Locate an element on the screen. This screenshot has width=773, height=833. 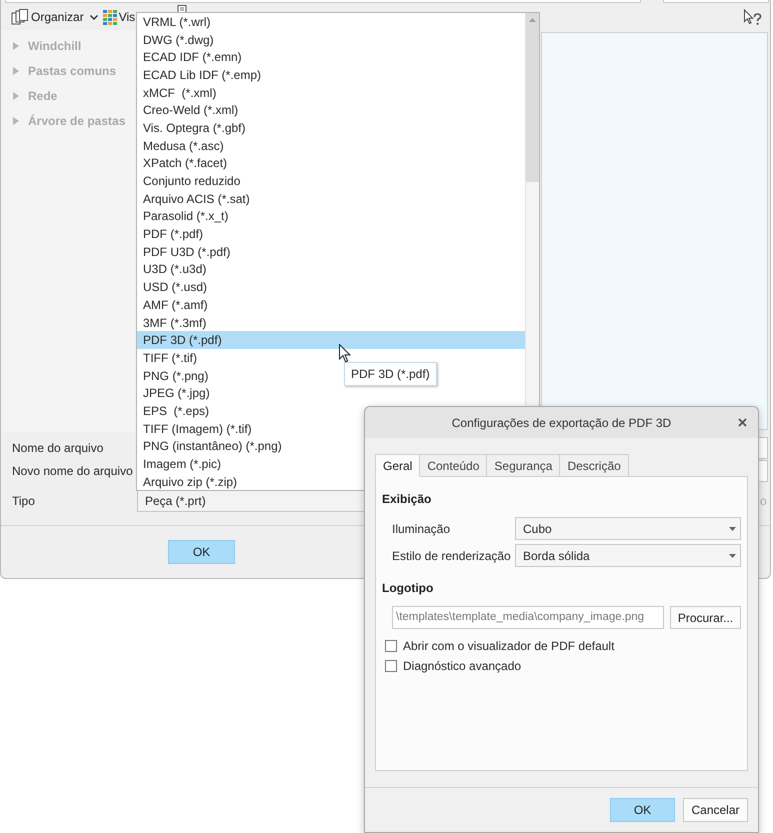
list-item: PDF (*.pdf) is located at coordinates (173, 234).